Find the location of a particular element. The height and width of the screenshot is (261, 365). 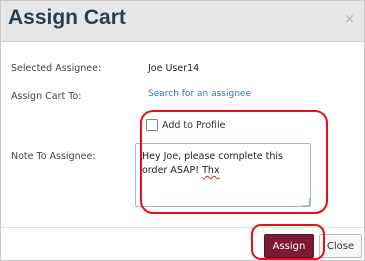

add-to-profile-checkbox is located at coordinates (152, 125).